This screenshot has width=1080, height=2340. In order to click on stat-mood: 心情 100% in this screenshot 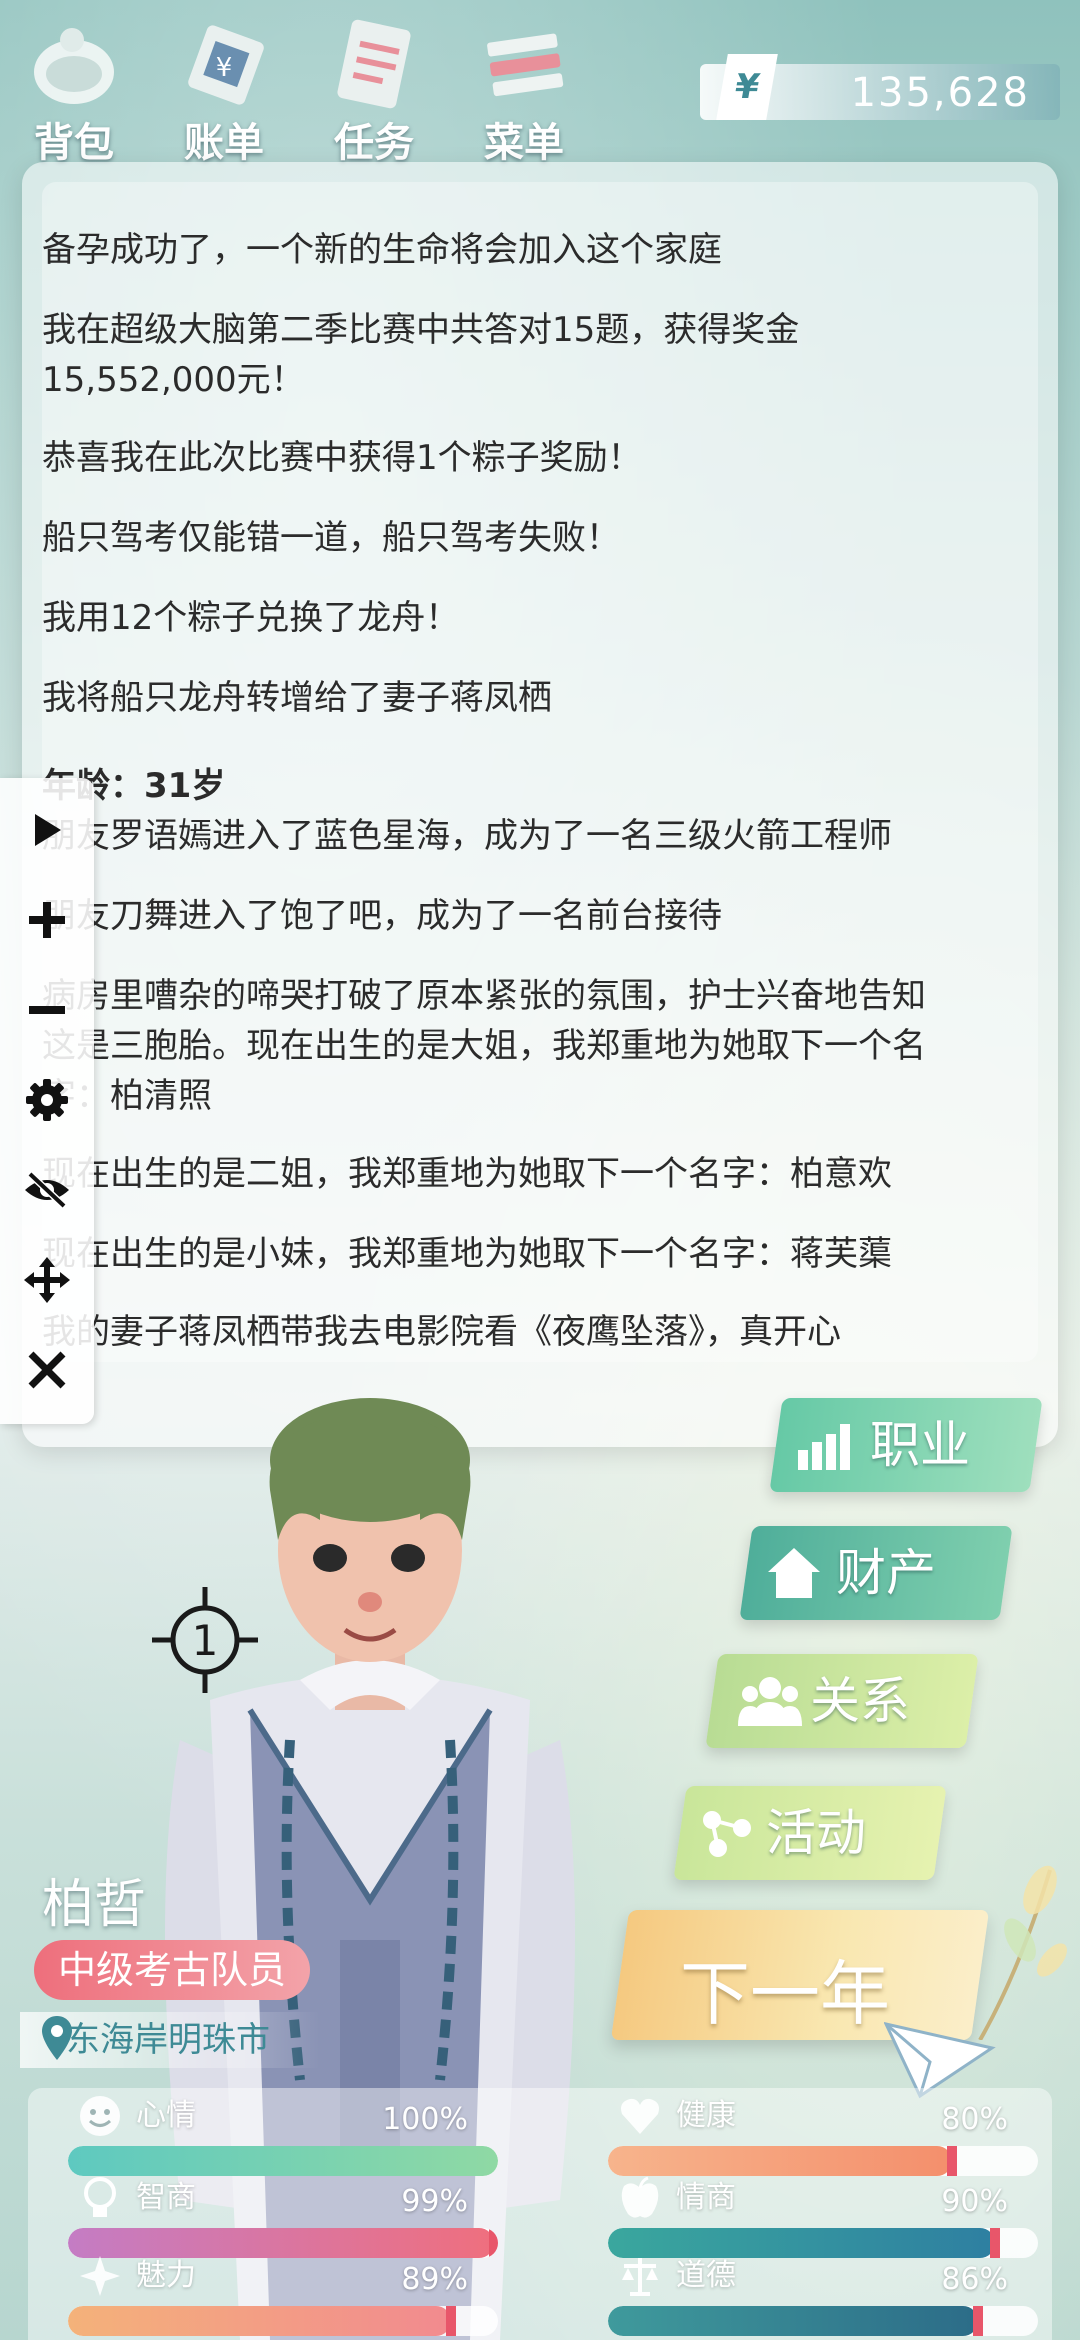, I will do `click(268, 2135)`.